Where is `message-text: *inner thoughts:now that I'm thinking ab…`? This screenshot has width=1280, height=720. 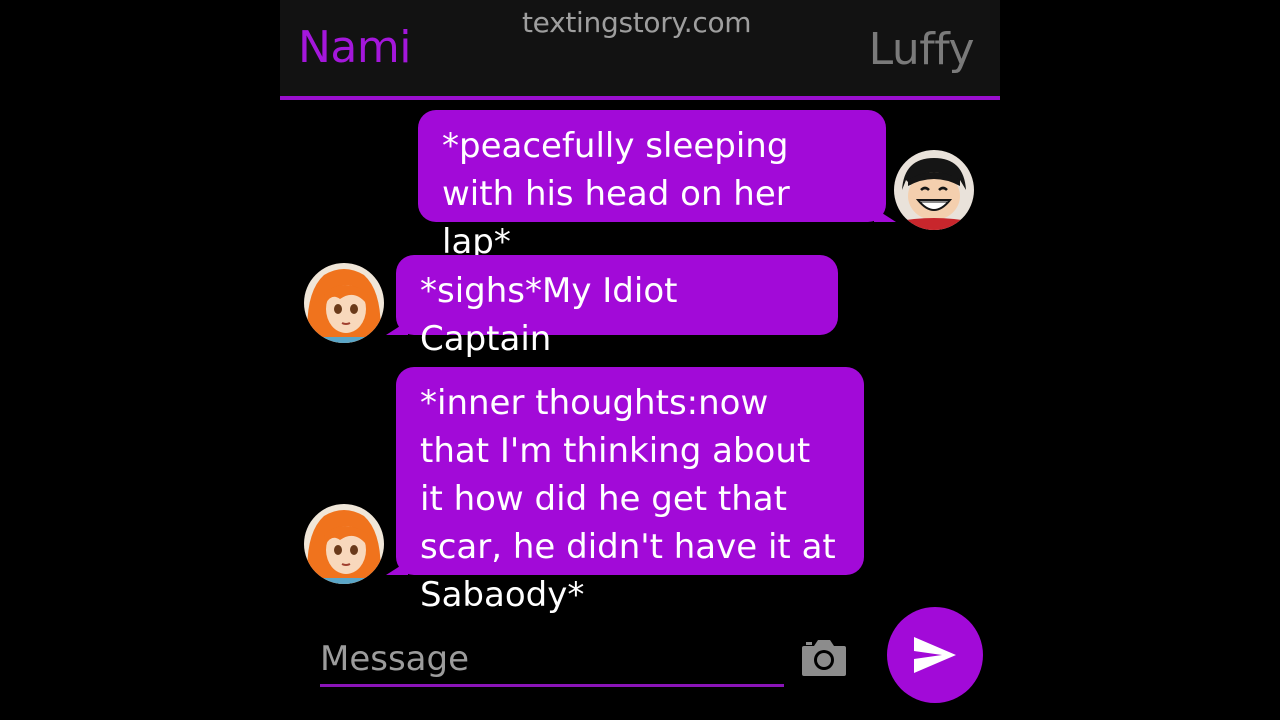 message-text: *inner thoughts:now that I'm thinking ab… is located at coordinates (628, 499).